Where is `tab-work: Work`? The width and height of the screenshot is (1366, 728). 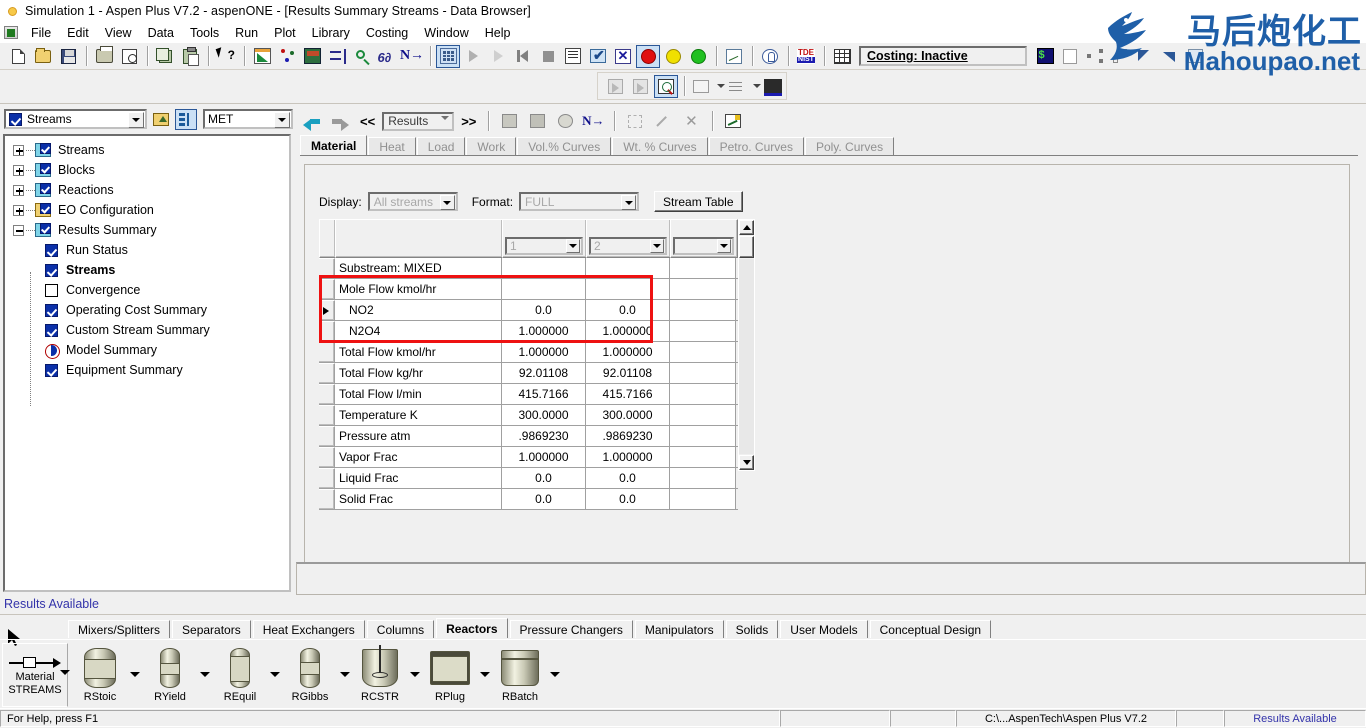 tab-work: Work is located at coordinates (491, 146).